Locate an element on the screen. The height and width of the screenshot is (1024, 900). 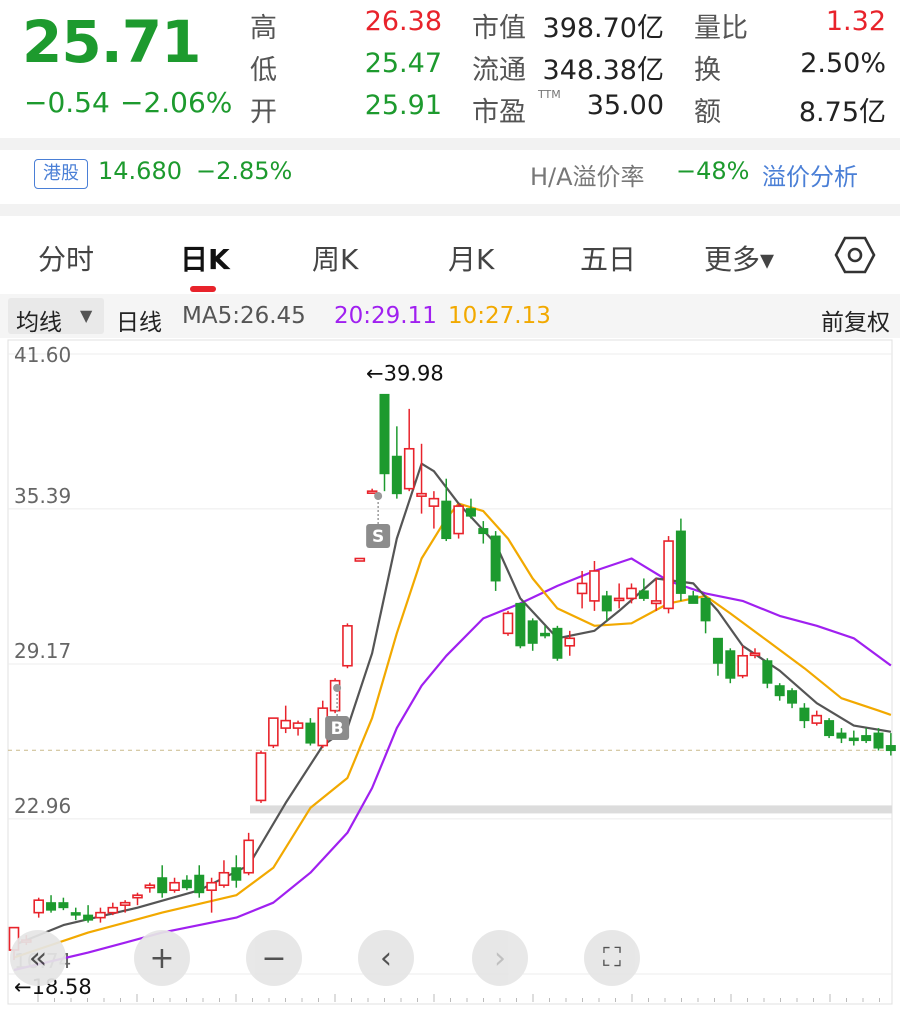
pan-right-icon: › is located at coordinates (500, 958).